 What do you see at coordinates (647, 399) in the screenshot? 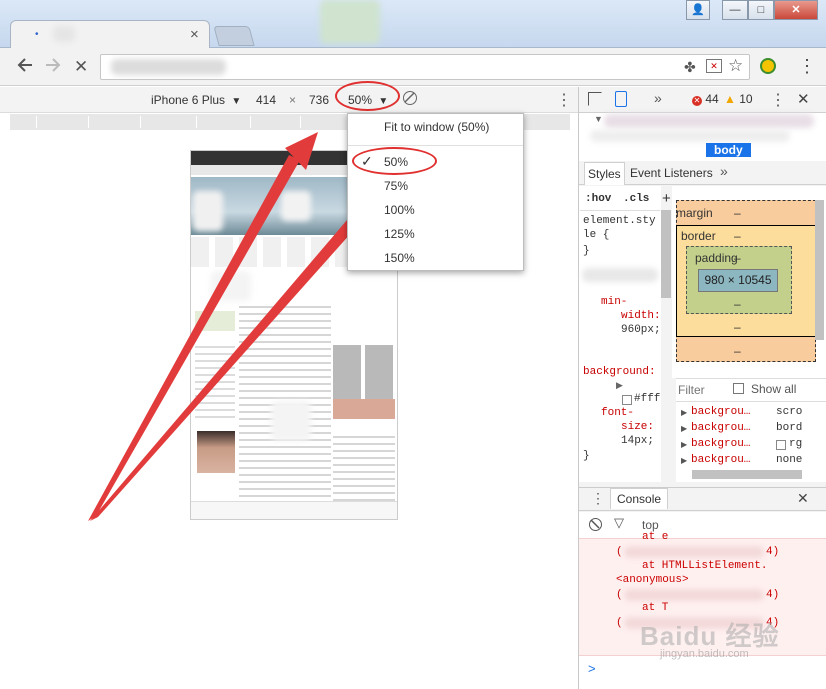
I see `prop-background-value: #fff` at bounding box center [647, 399].